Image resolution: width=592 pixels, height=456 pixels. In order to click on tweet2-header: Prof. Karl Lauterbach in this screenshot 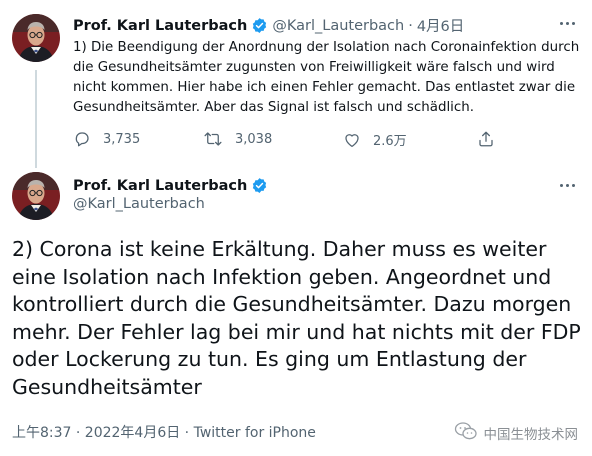, I will do `click(172, 185)`.